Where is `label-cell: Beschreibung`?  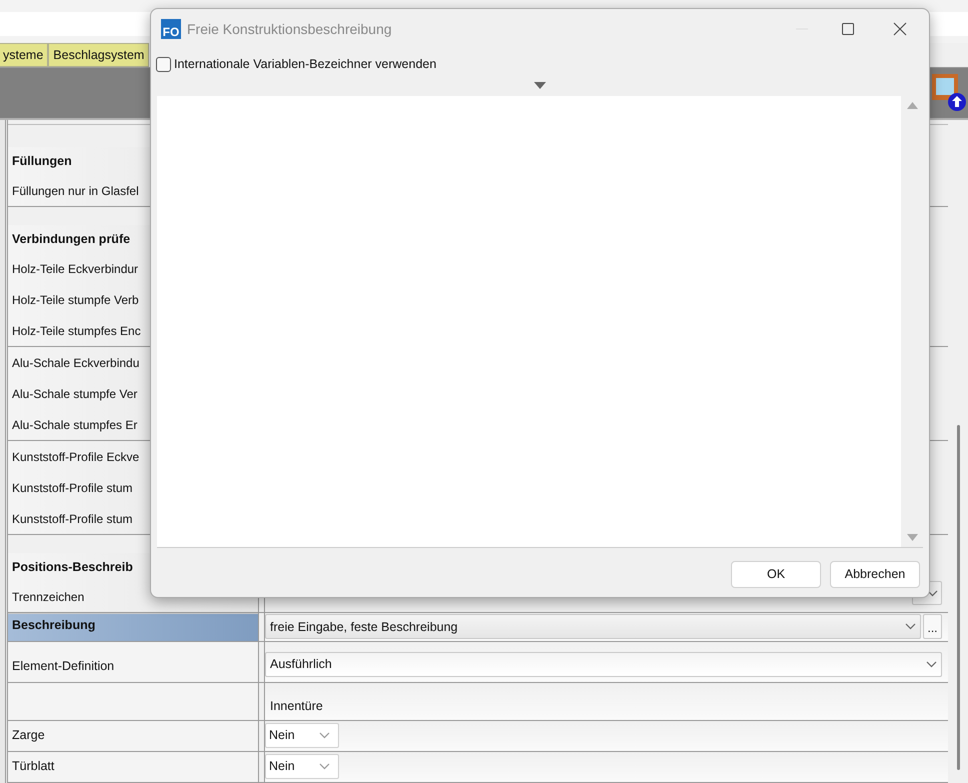
label-cell: Beschreibung is located at coordinates (133, 627).